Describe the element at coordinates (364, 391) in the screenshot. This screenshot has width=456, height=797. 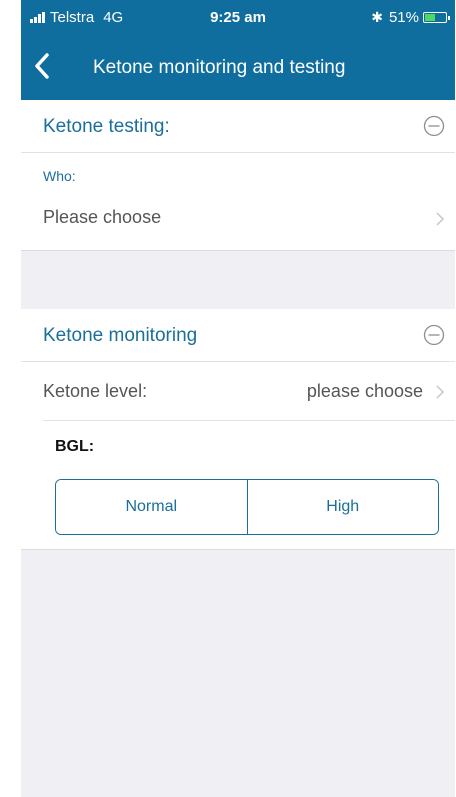
I see `ketone-level-value: please choose` at that location.